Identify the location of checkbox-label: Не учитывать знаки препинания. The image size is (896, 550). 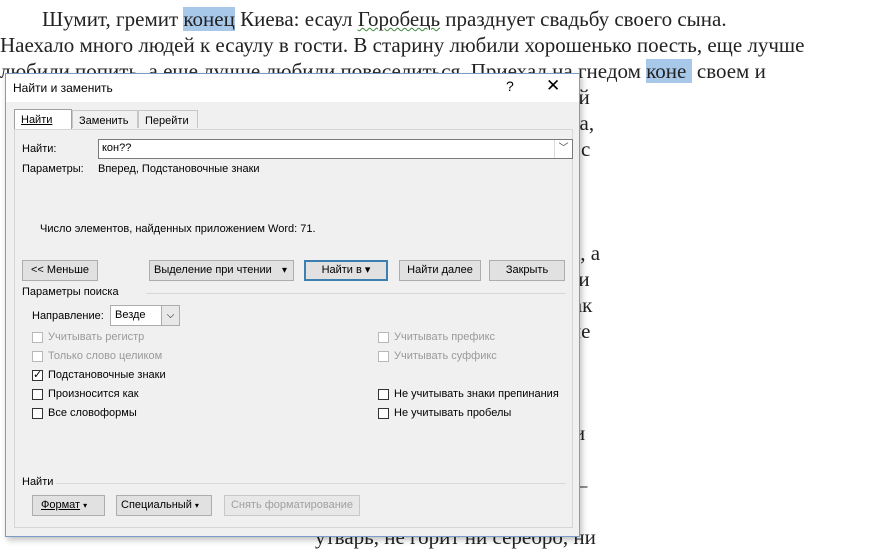
(476, 394).